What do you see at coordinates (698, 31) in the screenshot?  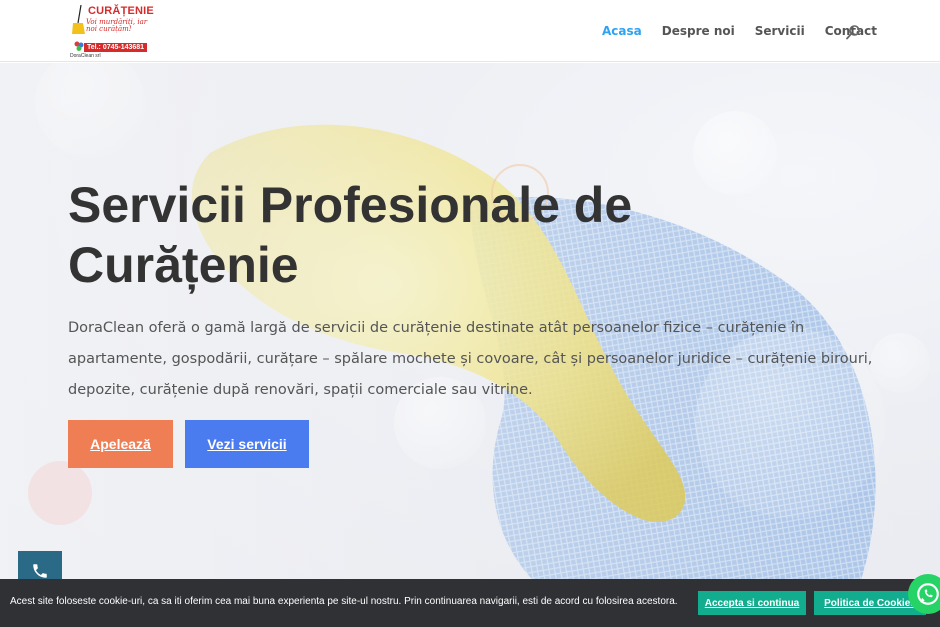 I see `nav-item-despre-noi: Despre noi` at bounding box center [698, 31].